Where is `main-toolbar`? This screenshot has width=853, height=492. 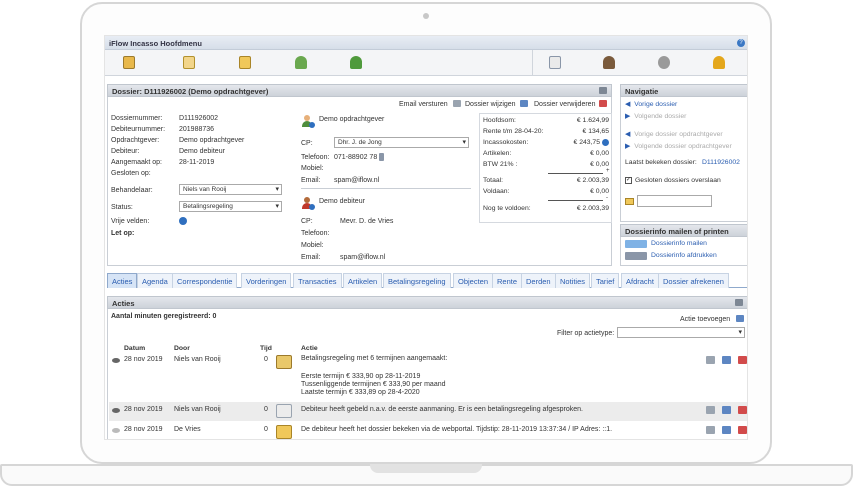
main-toolbar is located at coordinates (426, 63).